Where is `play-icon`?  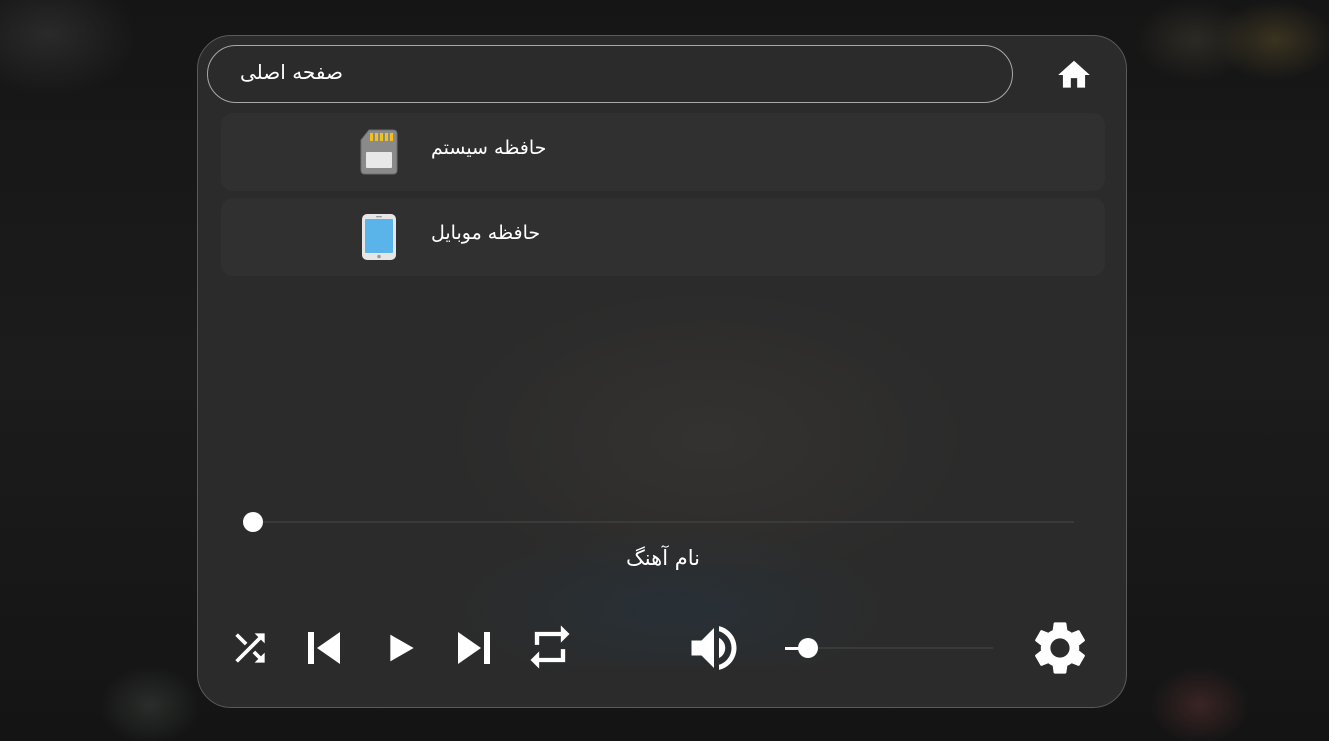
play-icon is located at coordinates (402, 648).